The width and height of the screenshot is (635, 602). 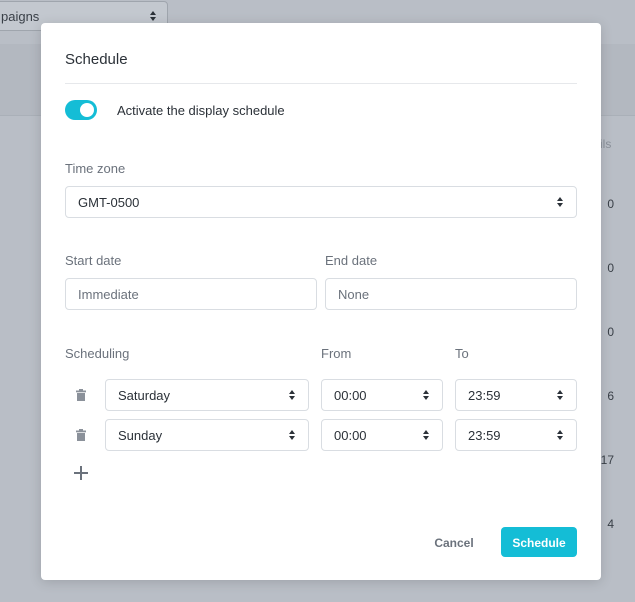 I want to click on start-date-label: Start date, so click(x=93, y=260).